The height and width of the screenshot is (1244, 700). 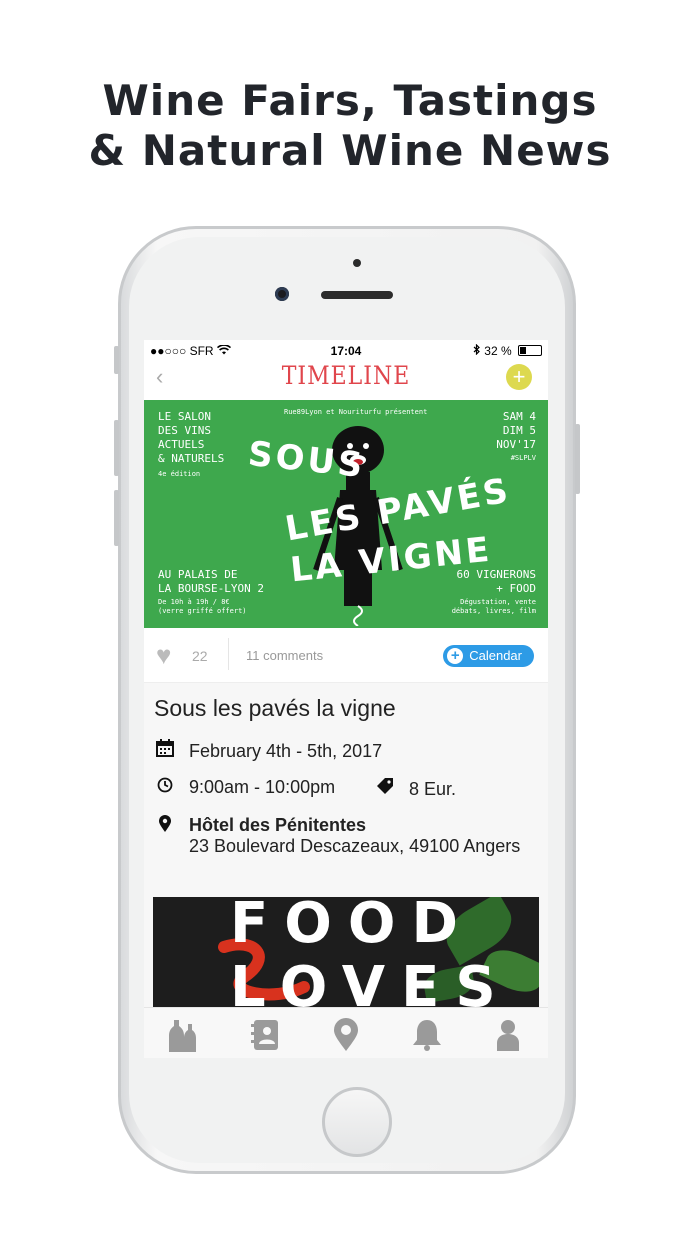 I want to click on next-post-title-line-1: FOOD, so click(x=352, y=926).